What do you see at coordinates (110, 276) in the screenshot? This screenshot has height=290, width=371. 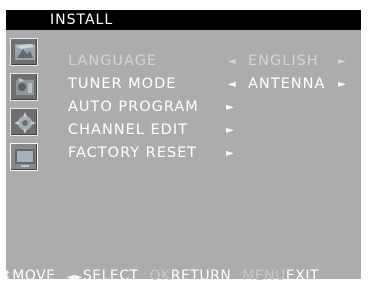 I see `select-hint: SELECT` at bounding box center [110, 276].